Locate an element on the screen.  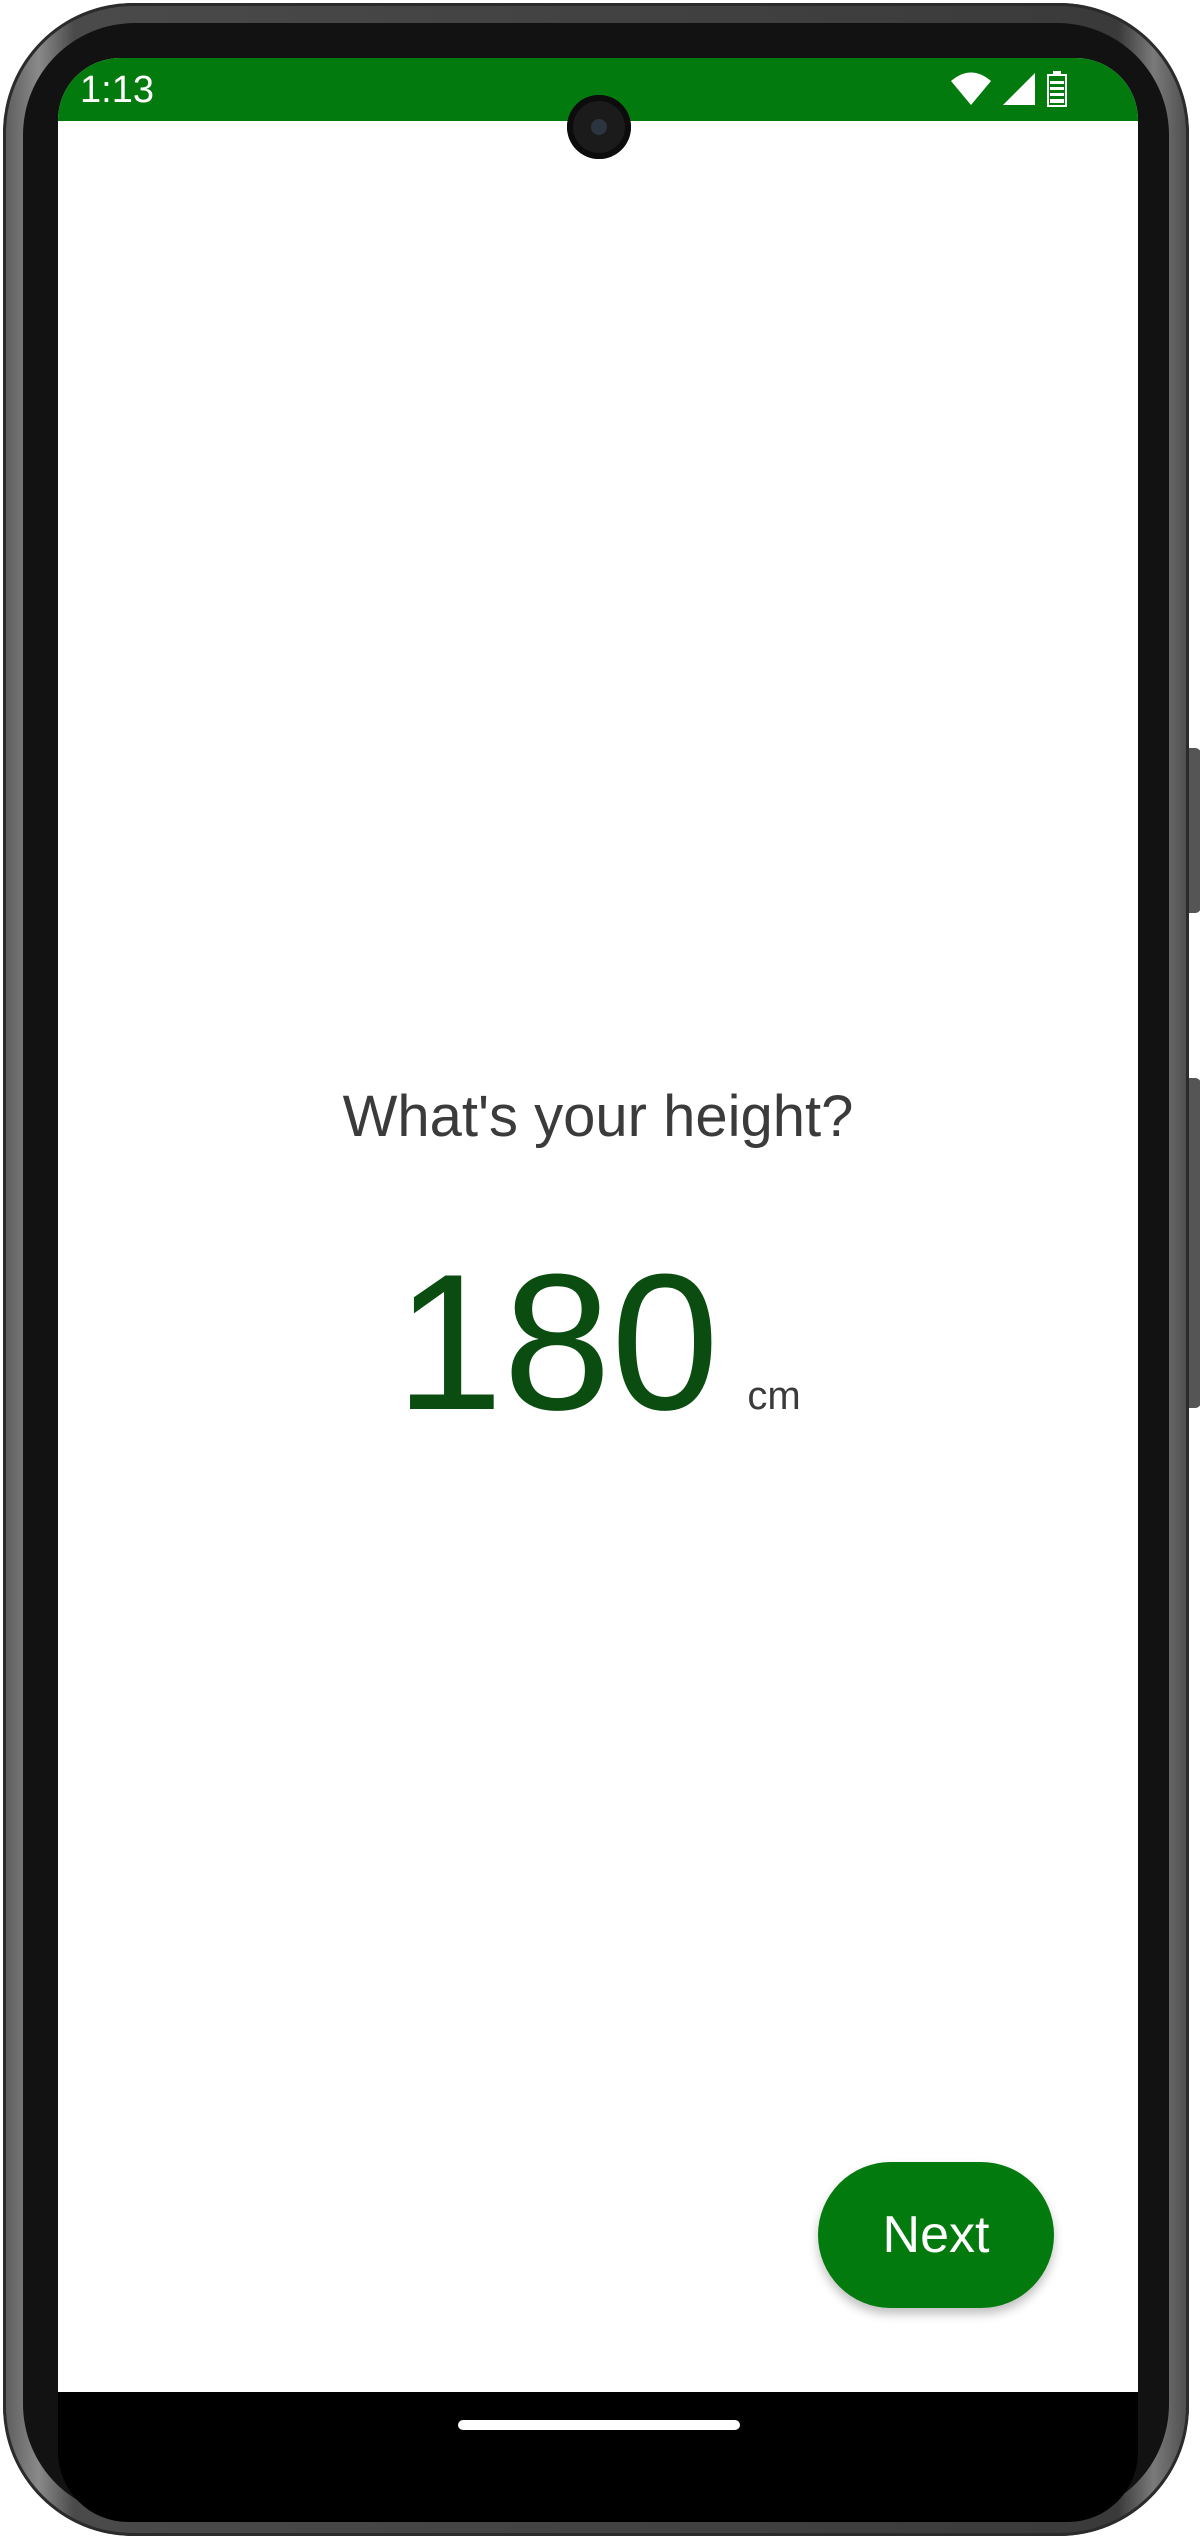
height-value: 180 is located at coordinates (557, 1343).